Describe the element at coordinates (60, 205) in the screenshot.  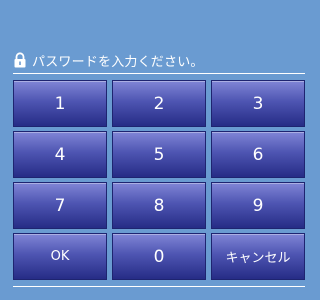
I see `key-7: 7` at that location.